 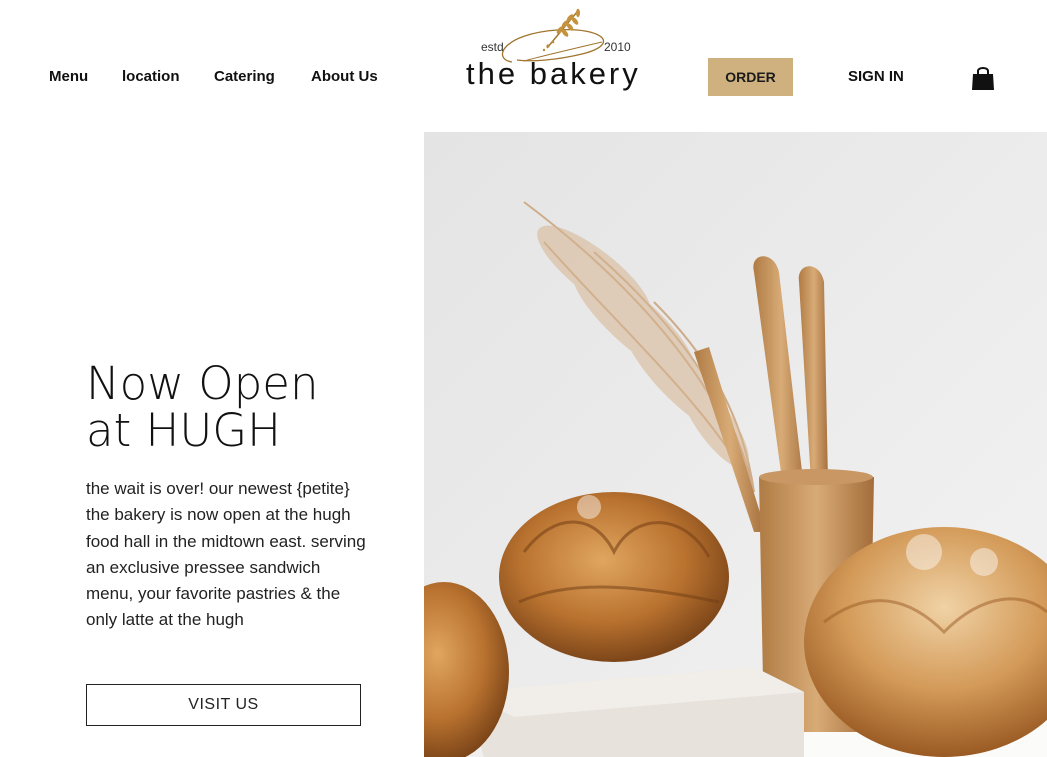 I want to click on shopping-bag-icon, so click(x=983, y=78).